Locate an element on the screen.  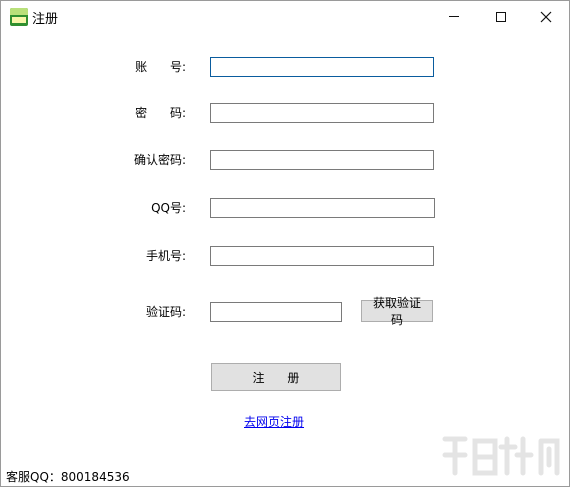
window-title: 注册 is located at coordinates (45, 19).